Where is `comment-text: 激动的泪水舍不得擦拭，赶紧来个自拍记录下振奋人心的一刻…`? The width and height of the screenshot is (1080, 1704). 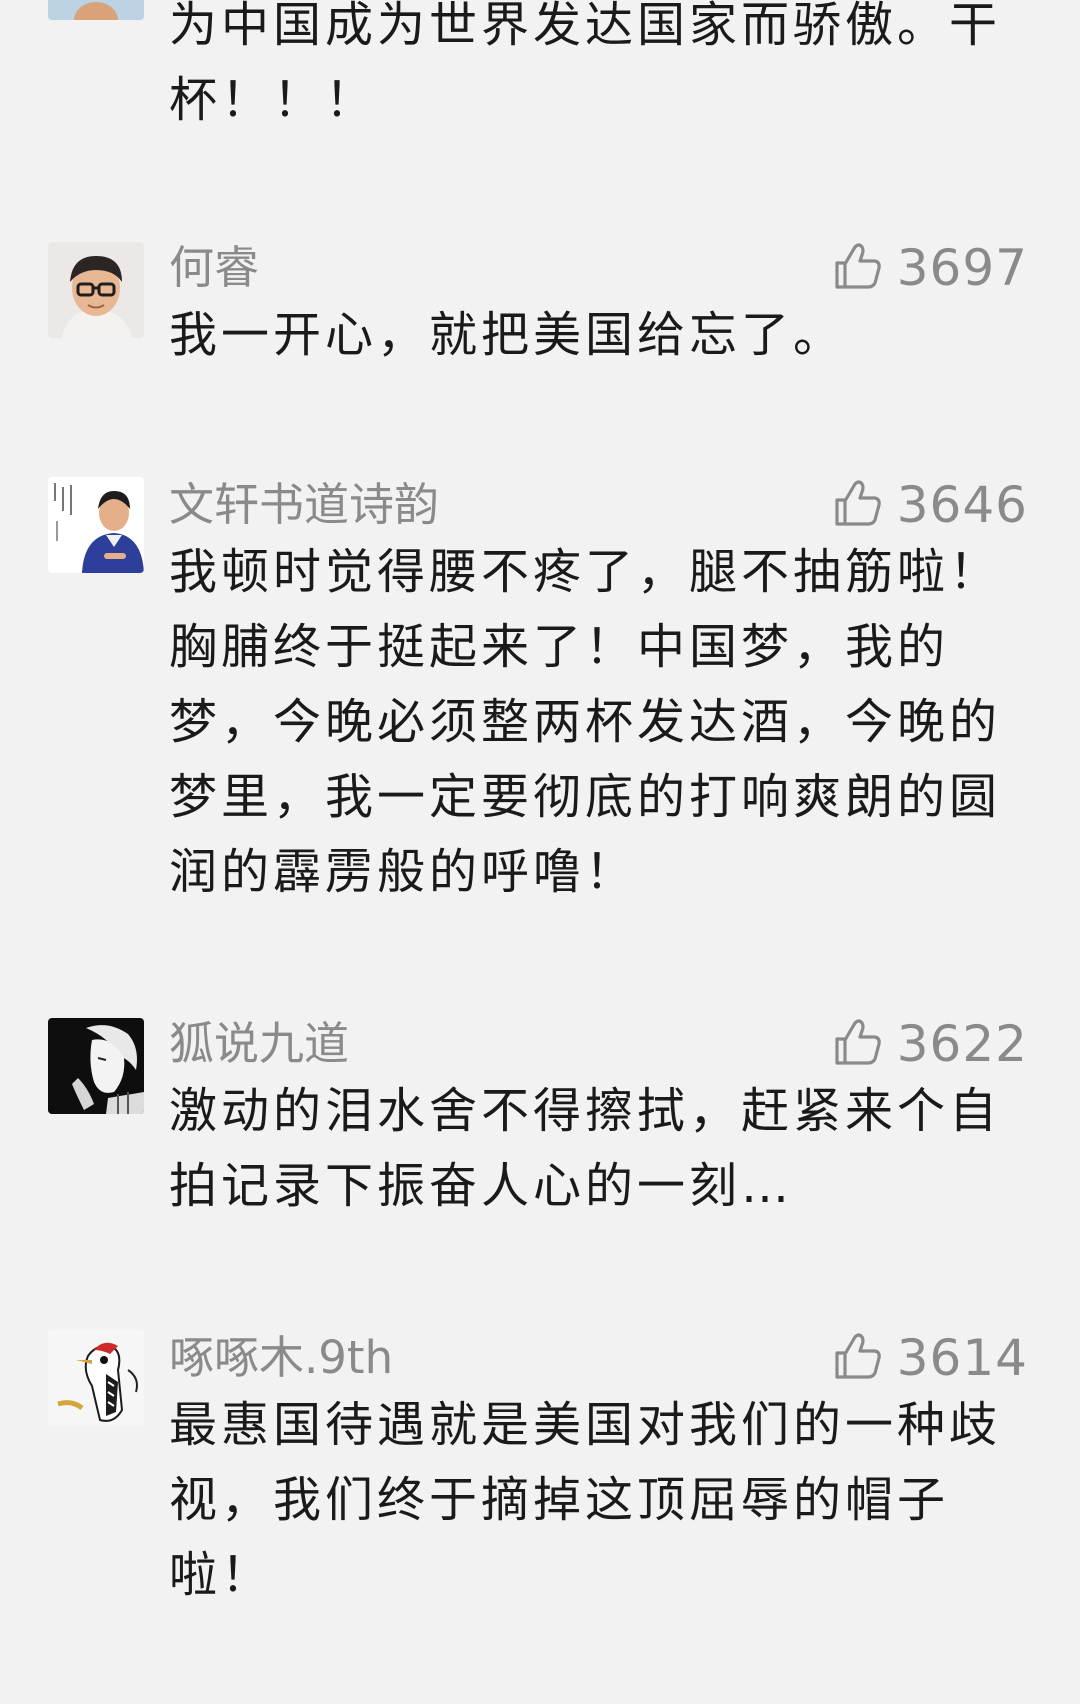 comment-text: 激动的泪水舍不得擦拭，赶紧来个自拍记录下振奋人心的一刻… is located at coordinates (585, 1148).